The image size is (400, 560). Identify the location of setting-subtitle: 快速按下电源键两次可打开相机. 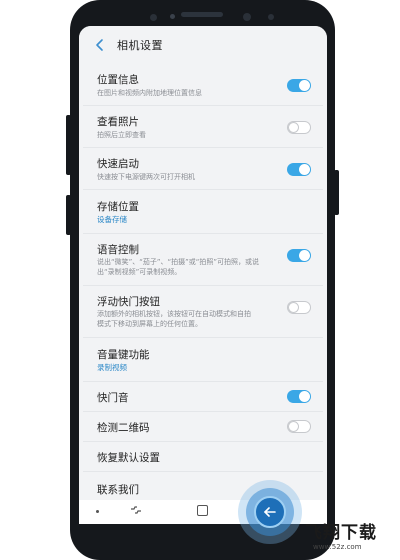
(146, 177).